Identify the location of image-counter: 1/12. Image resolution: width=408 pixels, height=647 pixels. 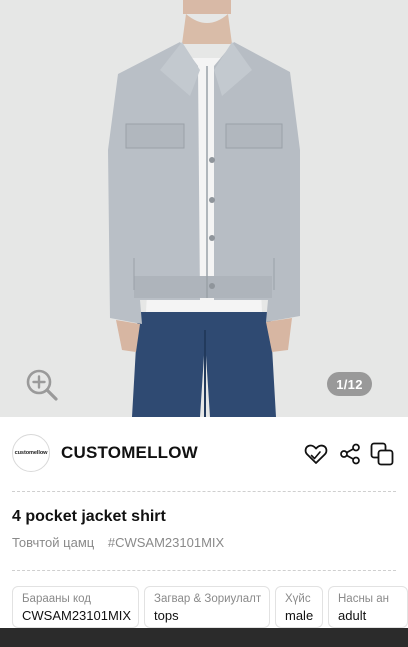
(349, 384).